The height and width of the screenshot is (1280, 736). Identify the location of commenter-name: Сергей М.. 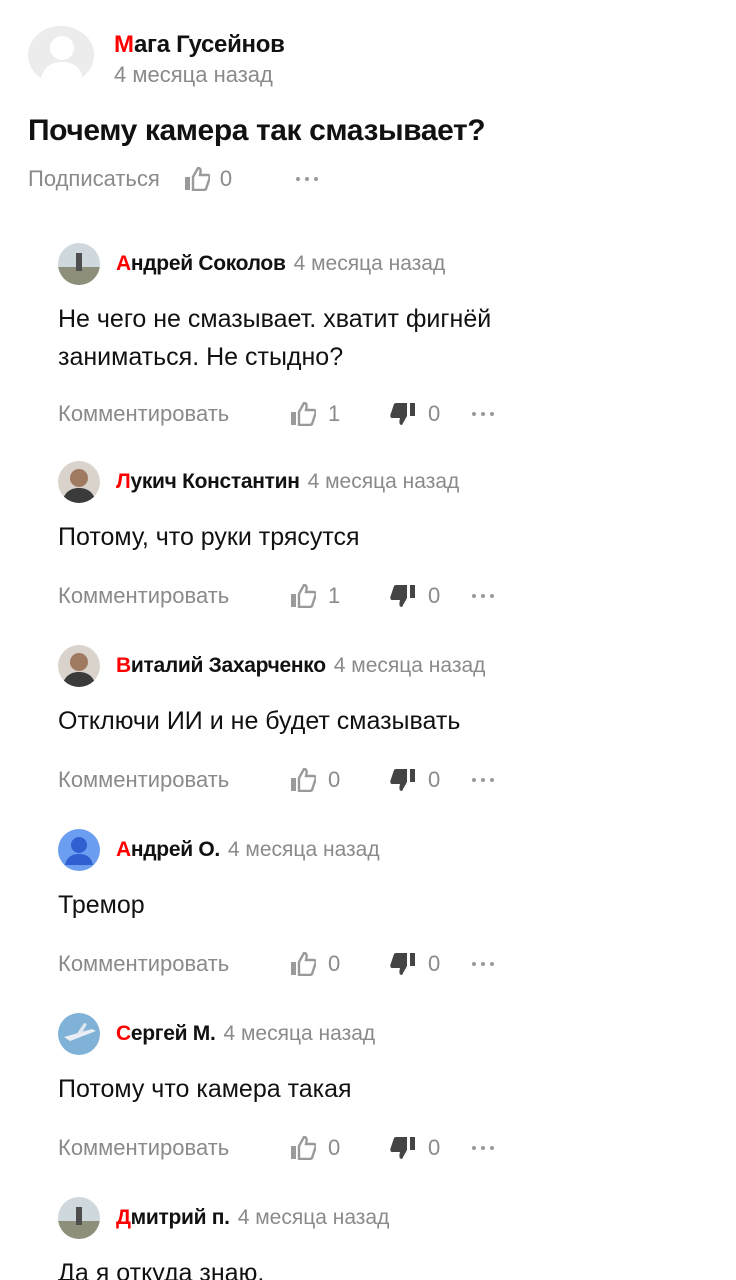
(166, 1034).